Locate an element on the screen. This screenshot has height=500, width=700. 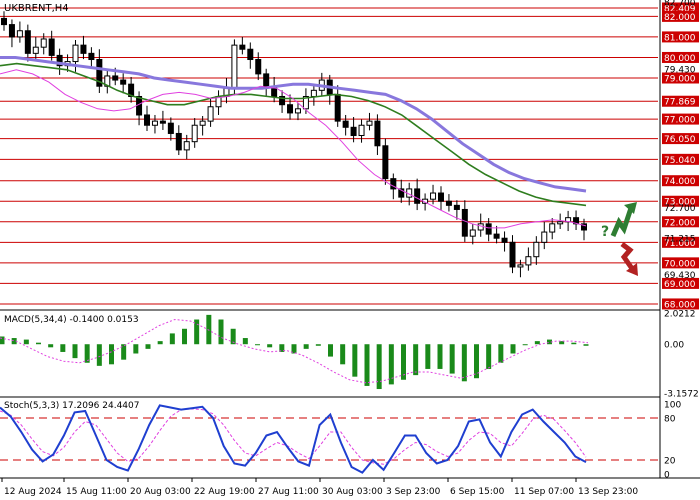
price-level-label: 79.000 is located at coordinates (680, 80).